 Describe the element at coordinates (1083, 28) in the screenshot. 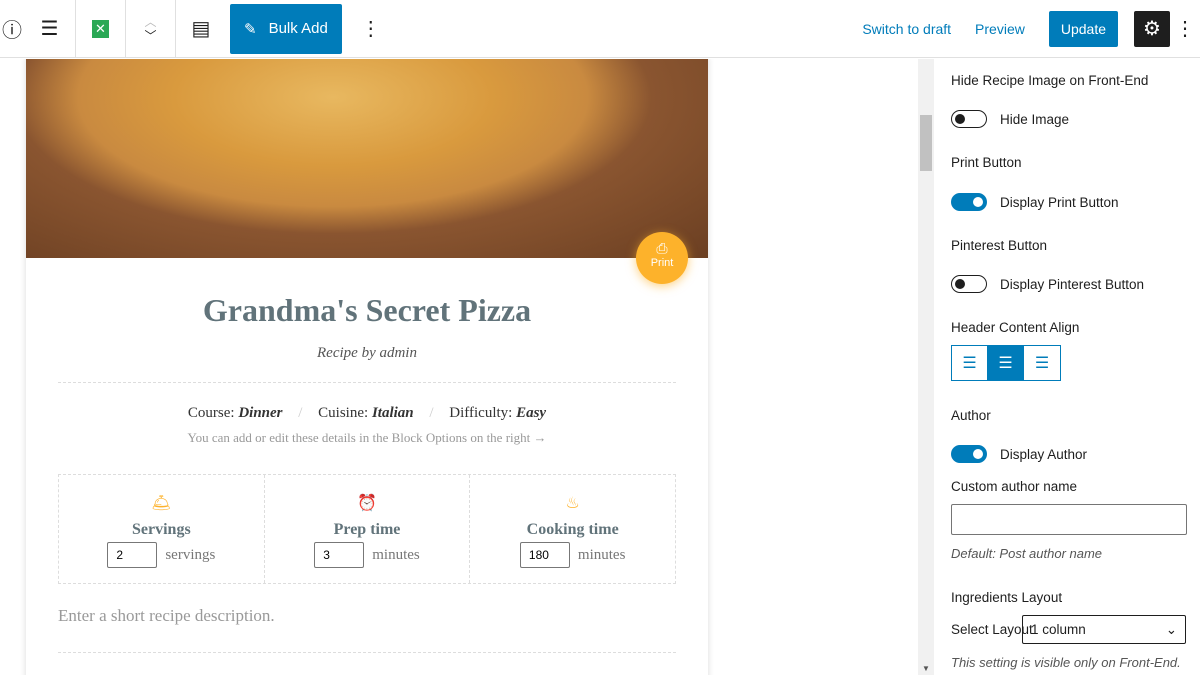

I see `update-button: Update` at that location.